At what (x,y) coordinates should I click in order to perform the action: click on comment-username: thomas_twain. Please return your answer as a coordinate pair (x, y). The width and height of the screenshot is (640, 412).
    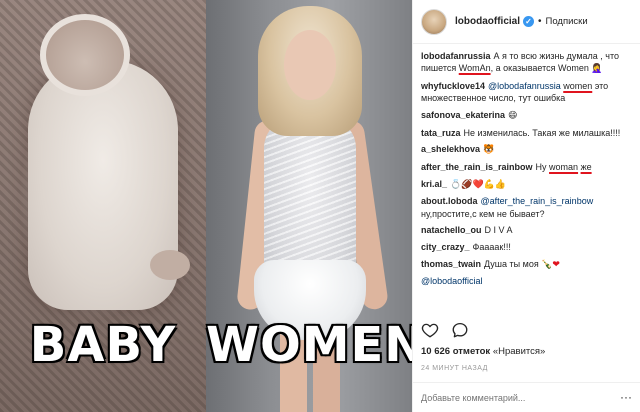
    Looking at the image, I should click on (451, 264).